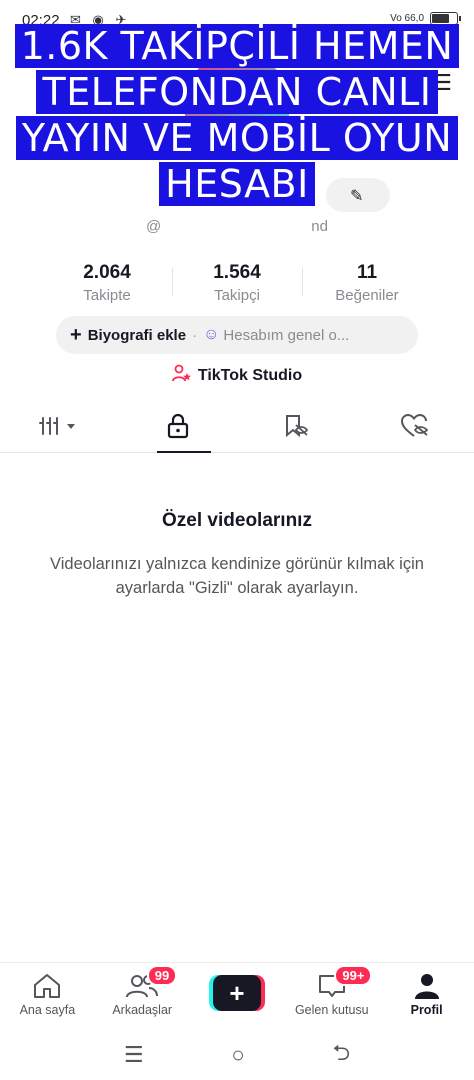 The image size is (474, 1080). I want to click on username-suffix: nd, so click(319, 226).